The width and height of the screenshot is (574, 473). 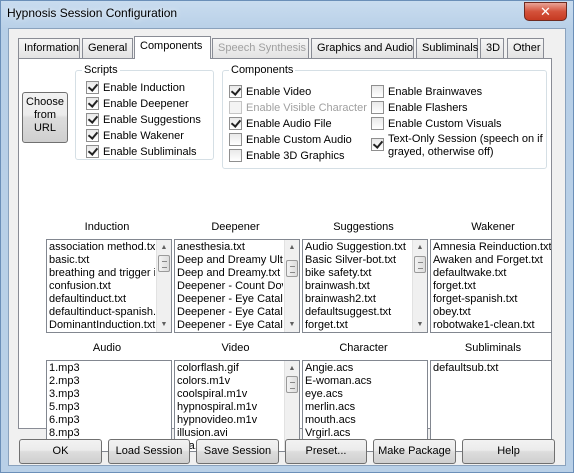 What do you see at coordinates (491, 273) in the screenshot?
I see `list-item: defaultwake.txt` at bounding box center [491, 273].